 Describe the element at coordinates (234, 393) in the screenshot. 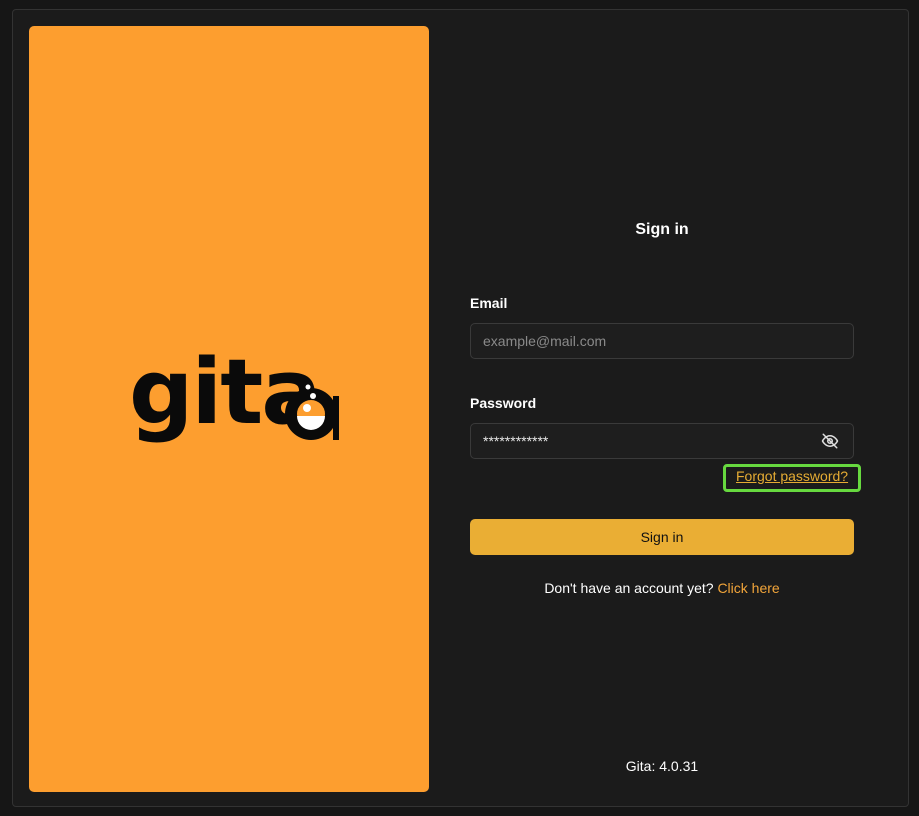

I see `gita-logo: gita` at that location.